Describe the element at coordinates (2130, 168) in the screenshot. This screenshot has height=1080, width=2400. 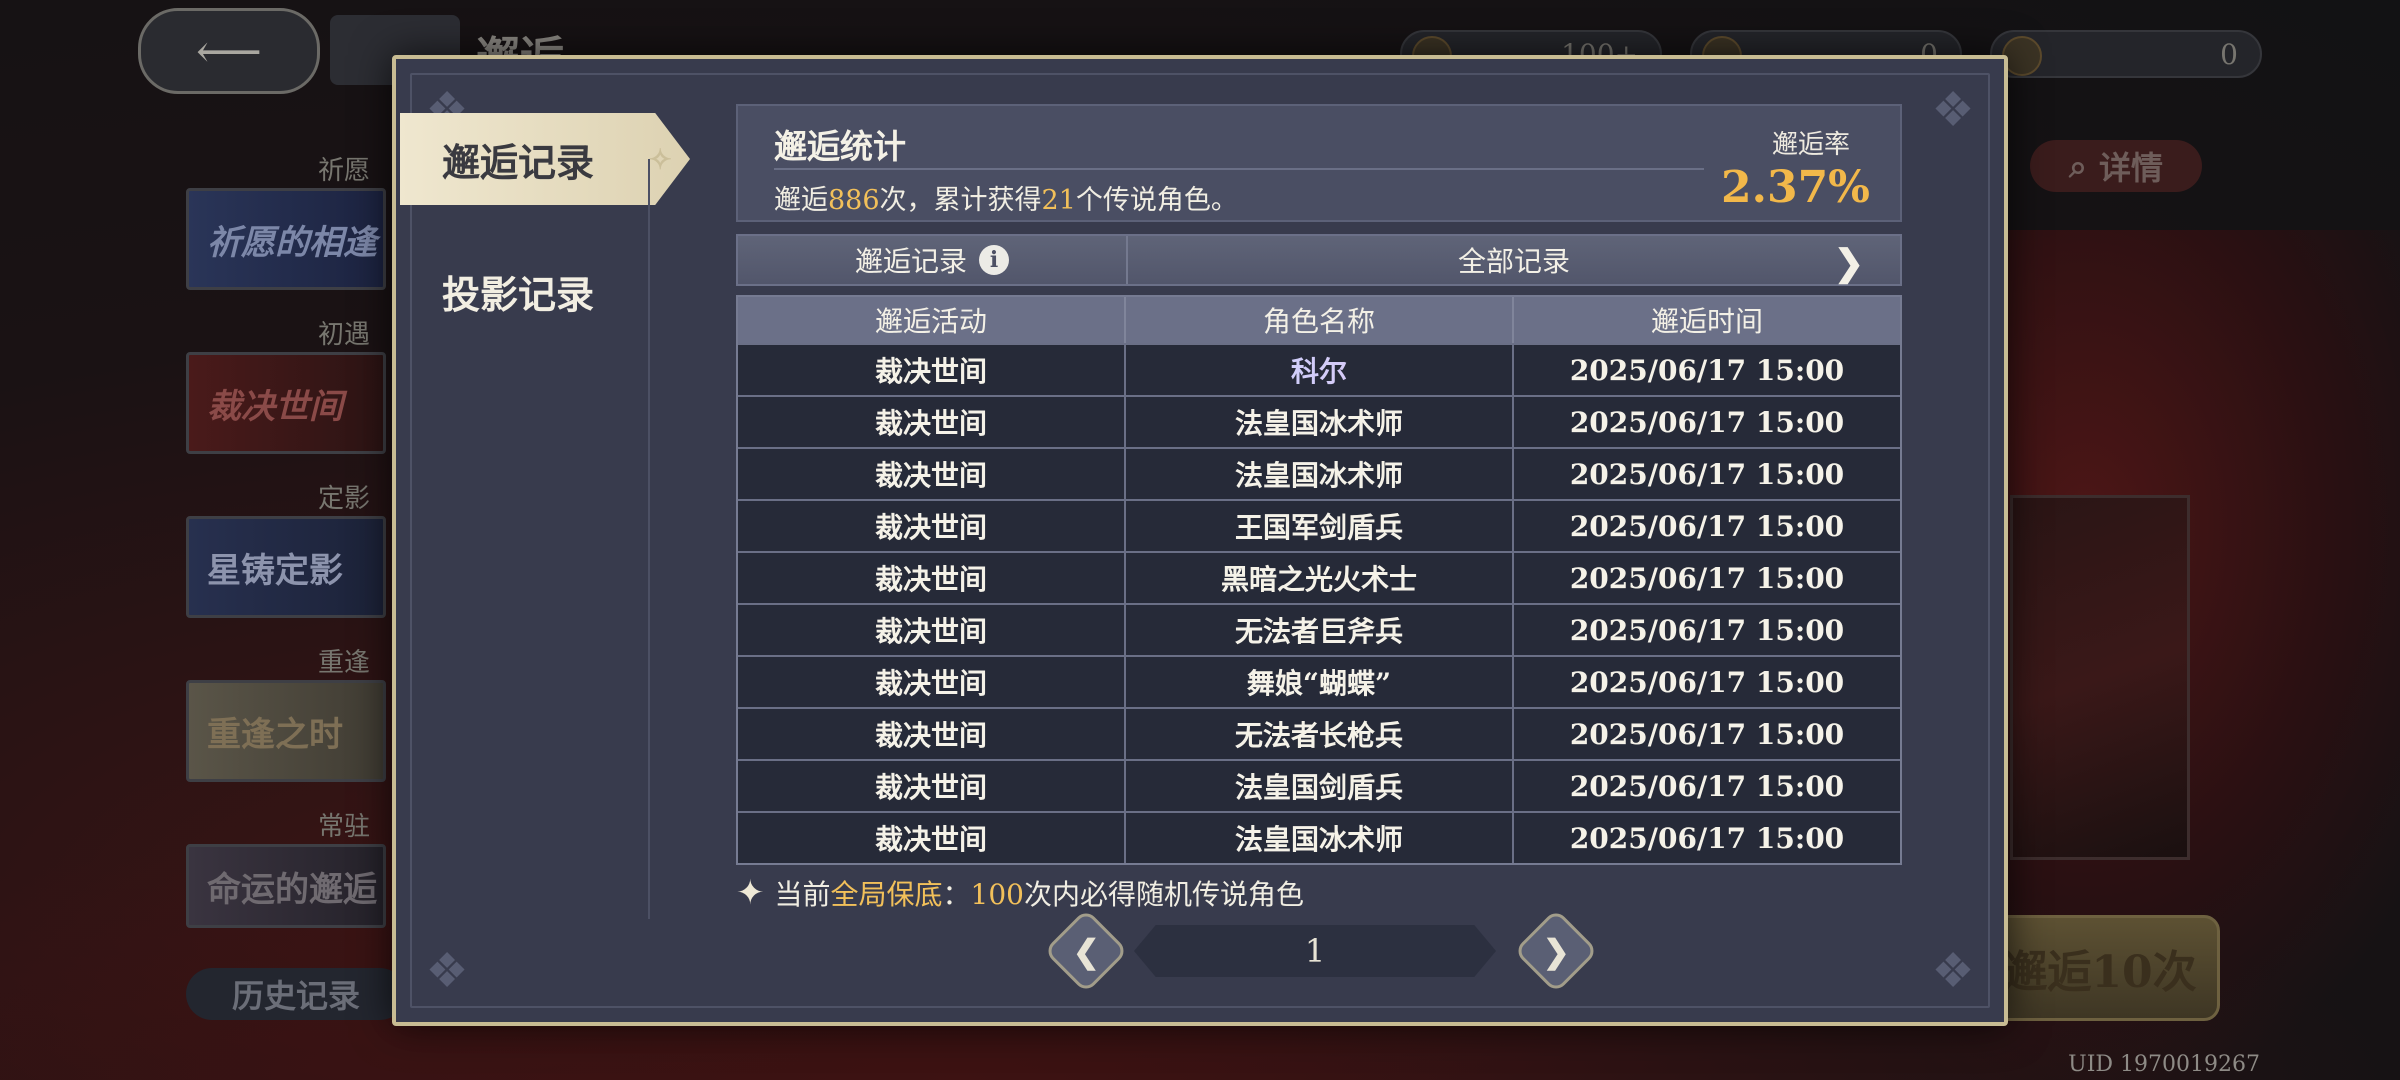
I see `detail-label: 详情` at that location.